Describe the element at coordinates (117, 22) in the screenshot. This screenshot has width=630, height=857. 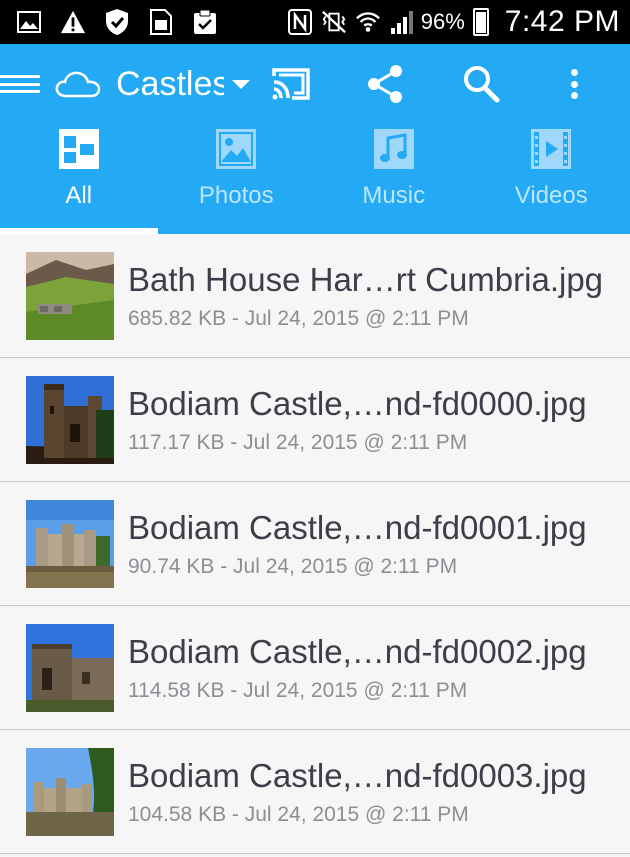
I see `shield-icon` at that location.